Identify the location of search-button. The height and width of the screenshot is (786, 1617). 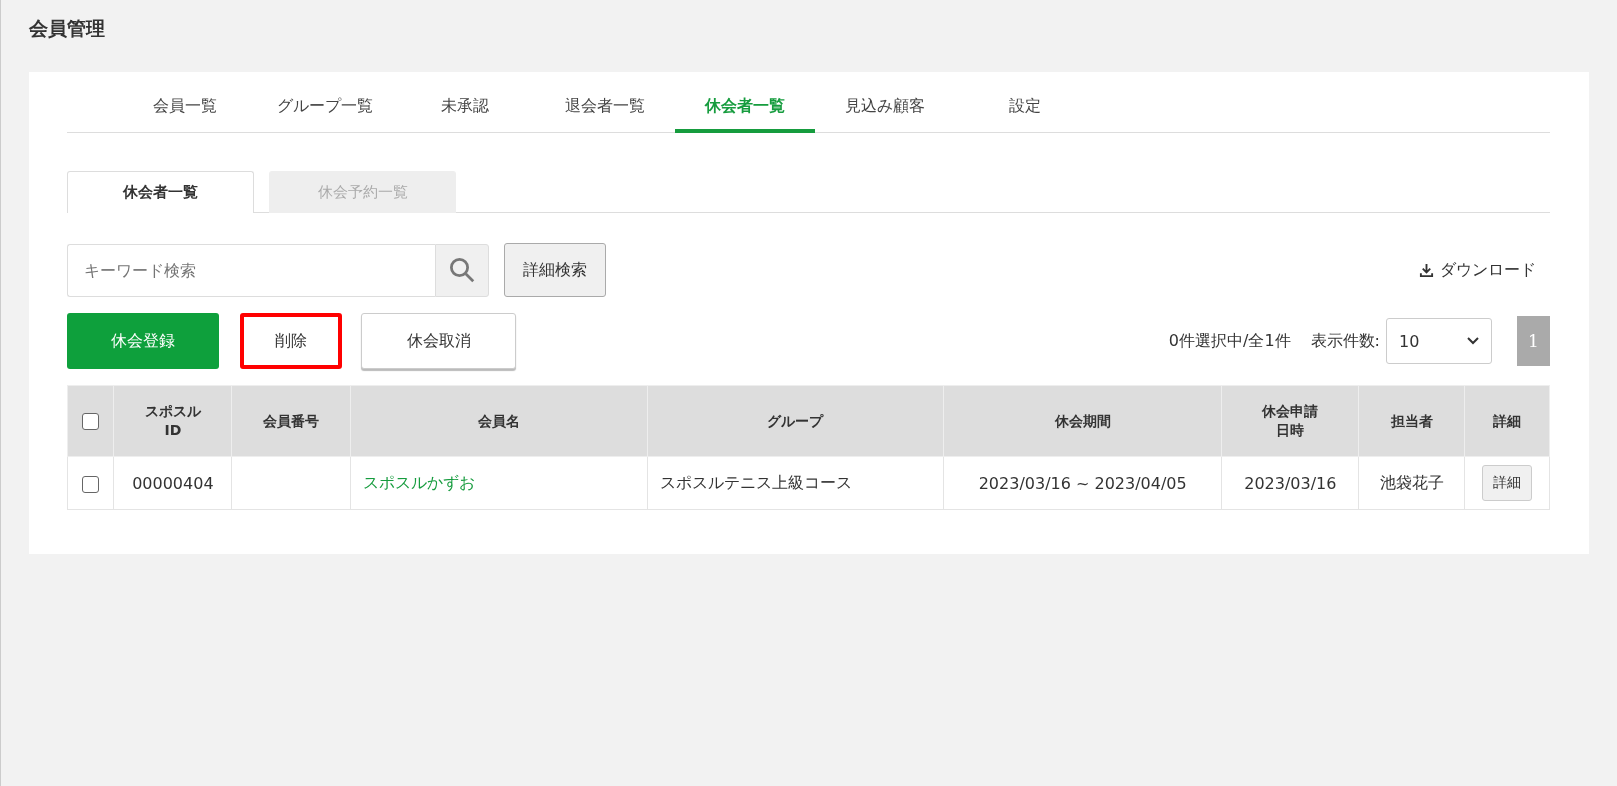
(462, 270).